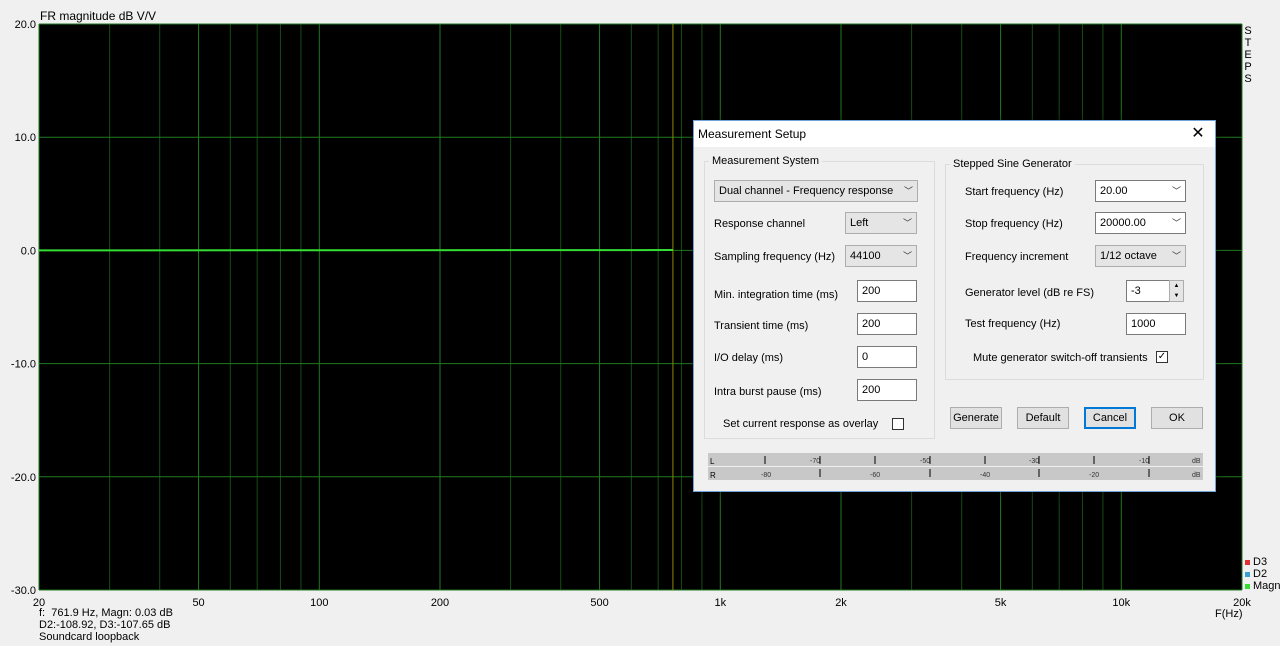 The image size is (1280, 646). What do you see at coordinates (1029, 293) in the screenshot?
I see `generator-level-label: Generator level (dB re FS)` at bounding box center [1029, 293].